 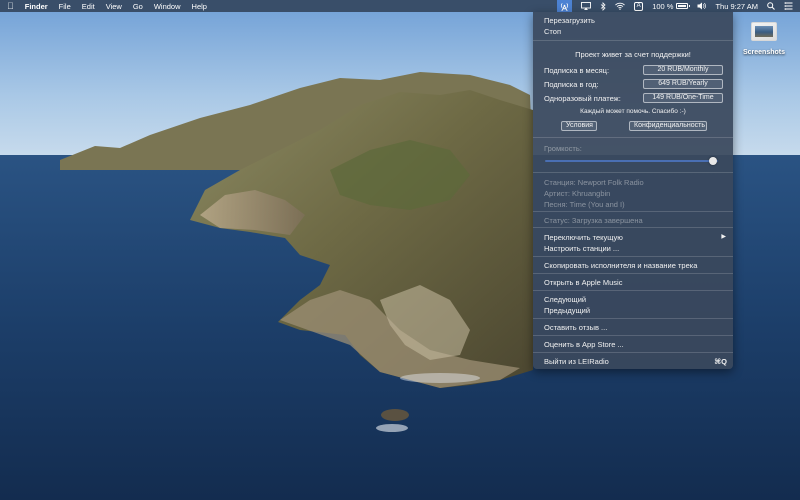 I want to click on menu-view: View, so click(x=114, y=6).